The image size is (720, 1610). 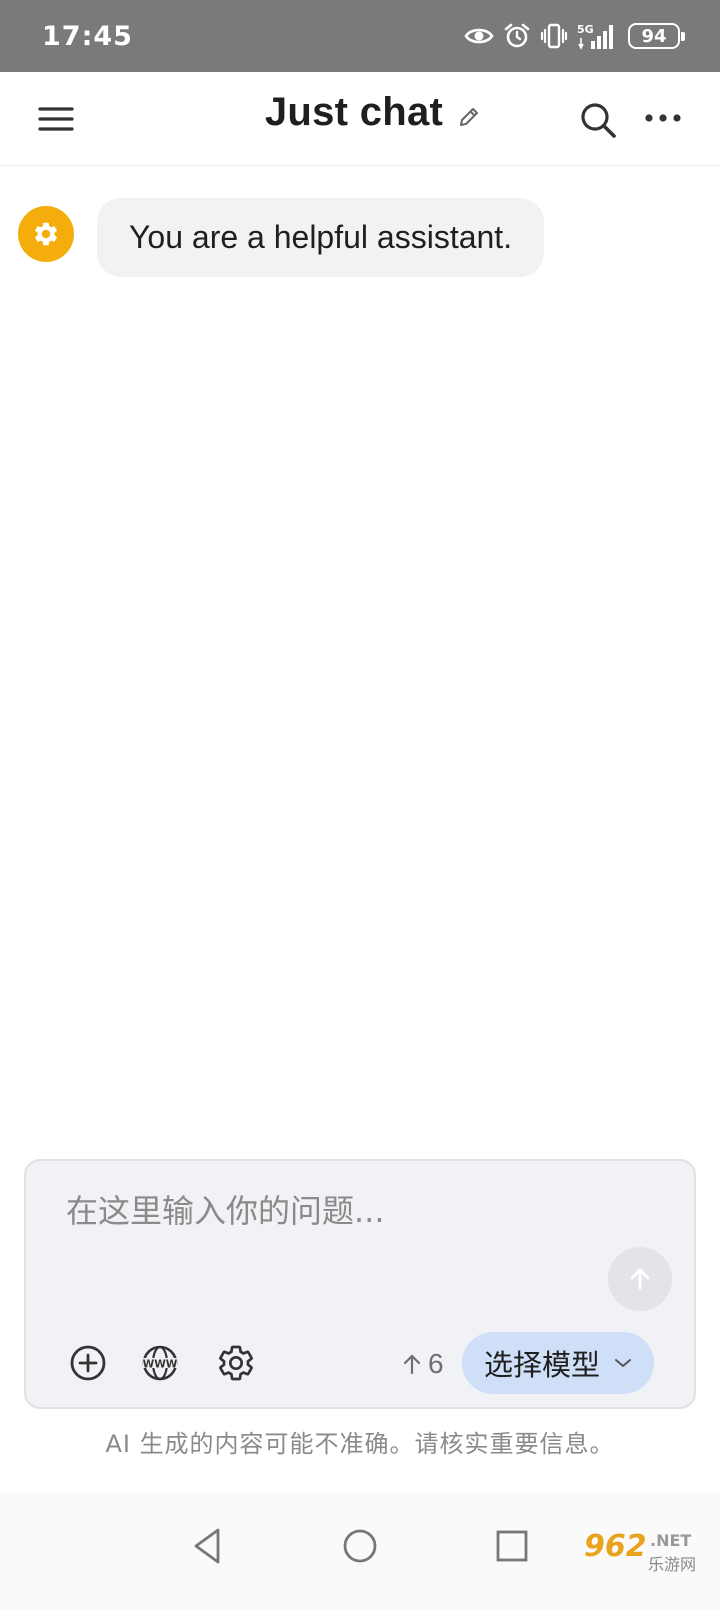 What do you see at coordinates (360, 1444) in the screenshot?
I see `ai-disclaimer: AI 生成的内容可能不准确。请核实重要信息。` at bounding box center [360, 1444].